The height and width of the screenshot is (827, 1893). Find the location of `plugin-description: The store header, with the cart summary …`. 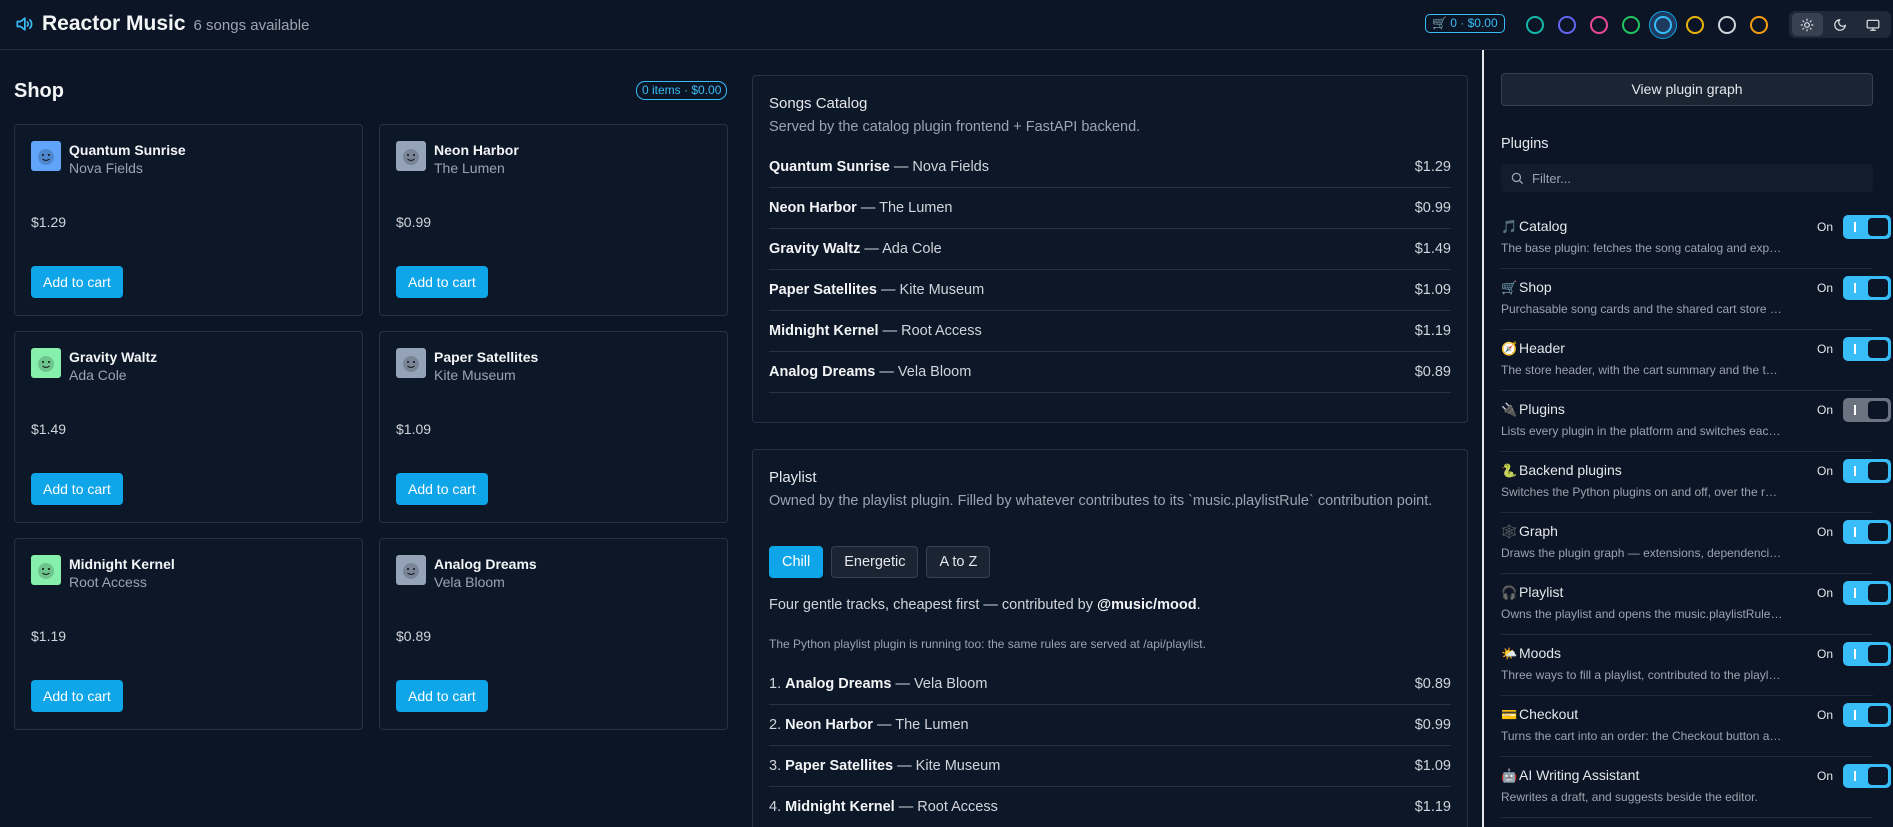

plugin-description: The store header, with the cart summary … is located at coordinates (1642, 370).